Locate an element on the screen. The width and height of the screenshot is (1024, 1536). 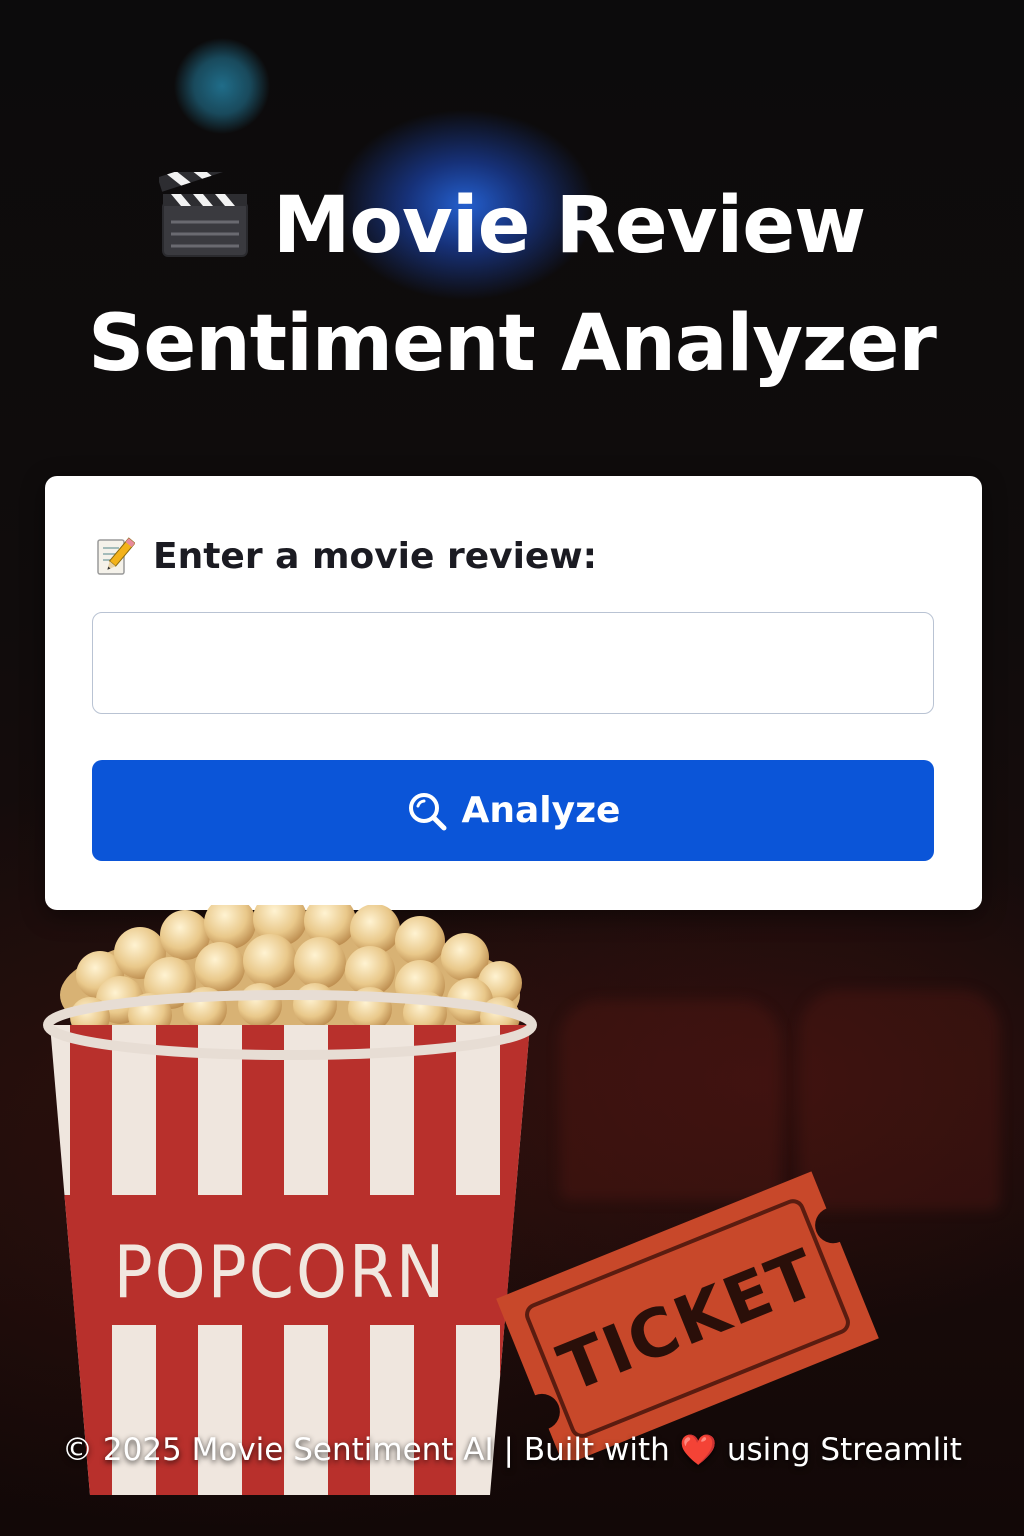
title-text-1: Movie Review is located at coordinates (569, 226).